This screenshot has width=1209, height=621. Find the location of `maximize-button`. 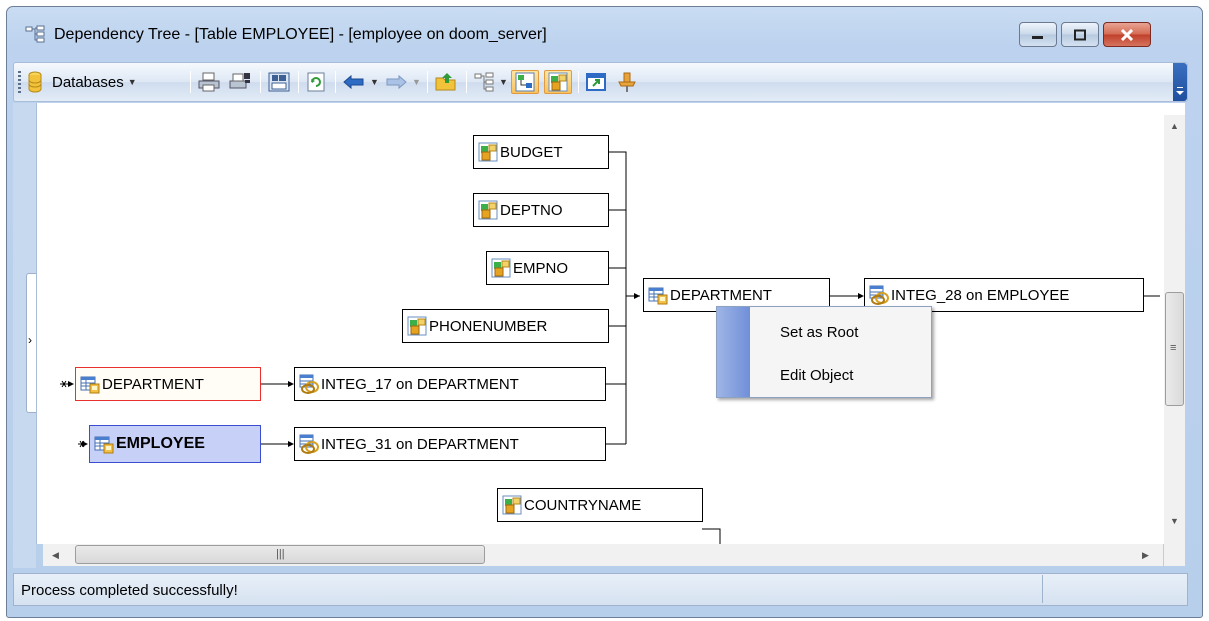

maximize-button is located at coordinates (1080, 34).